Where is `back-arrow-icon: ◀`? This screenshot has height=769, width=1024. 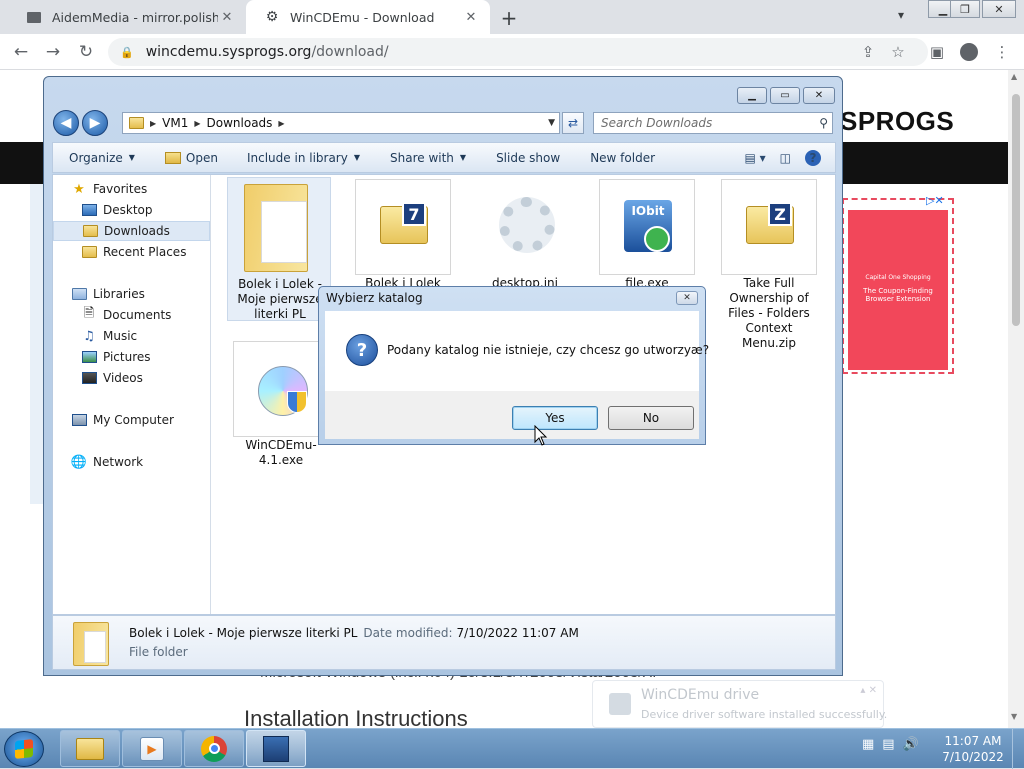
back-arrow-icon: ◀ is located at coordinates (66, 123).